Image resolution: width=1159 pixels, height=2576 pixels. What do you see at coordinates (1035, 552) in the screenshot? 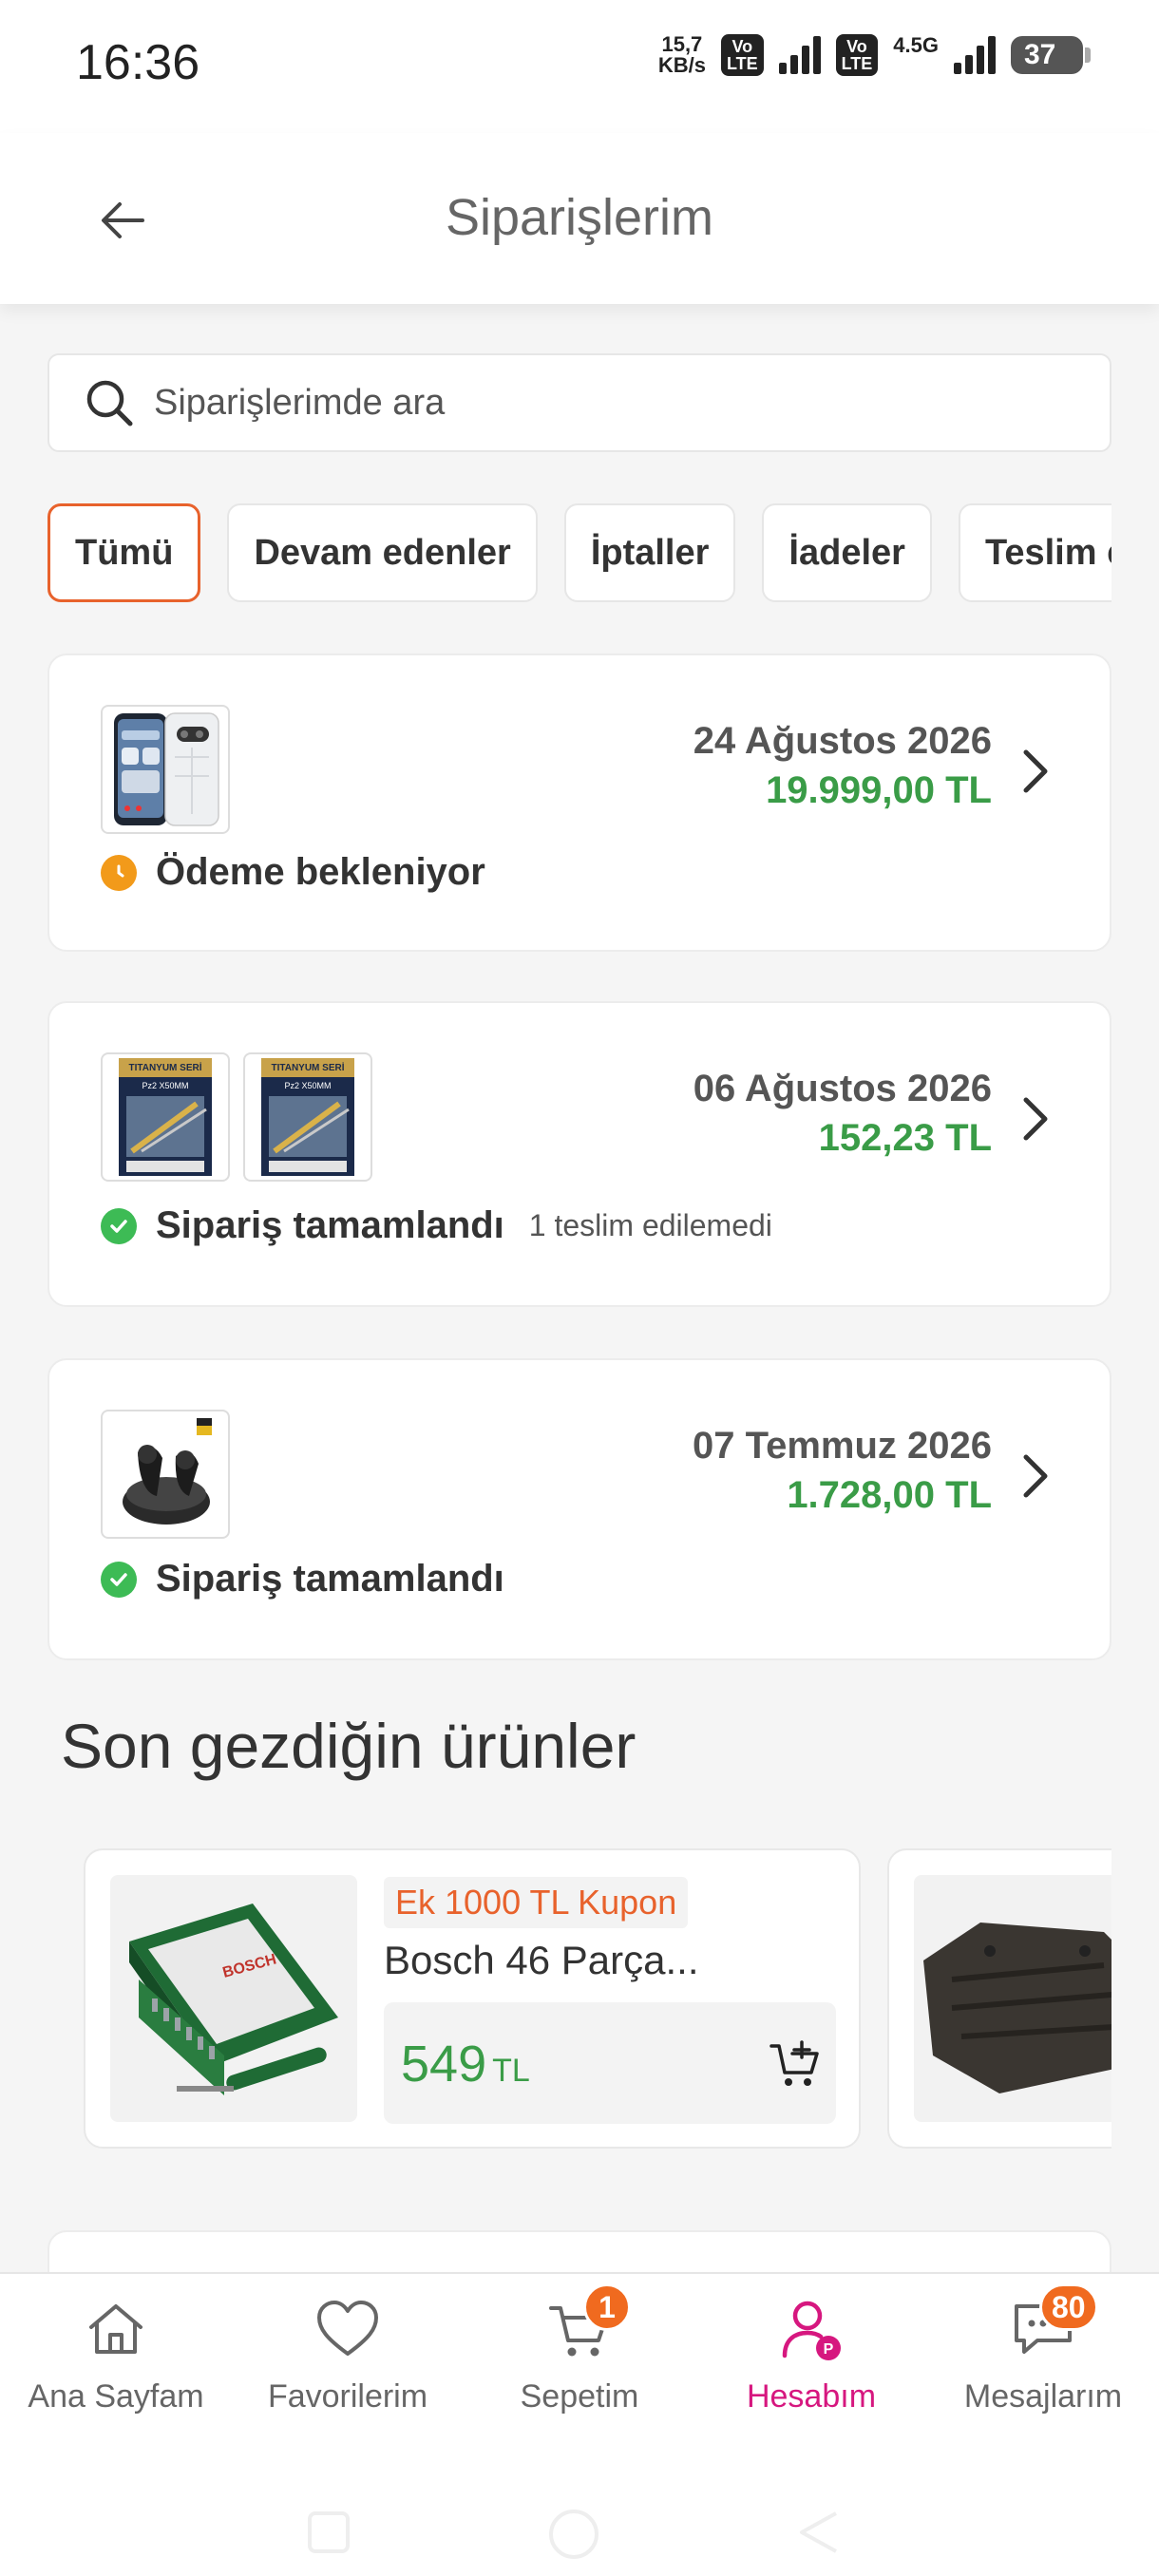
I see `tab-delivered: Teslim edilenler` at bounding box center [1035, 552].